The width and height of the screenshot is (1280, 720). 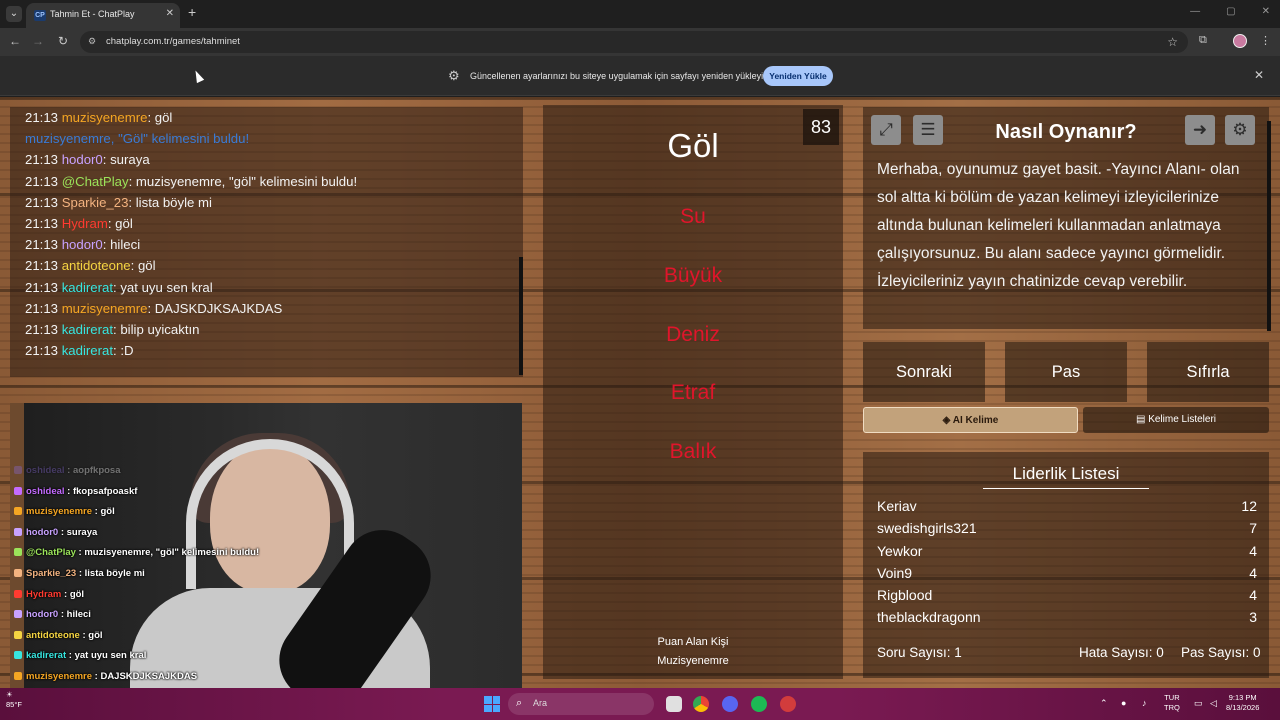 I want to click on leaderboard-name: Yewkor, so click(x=900, y=550).